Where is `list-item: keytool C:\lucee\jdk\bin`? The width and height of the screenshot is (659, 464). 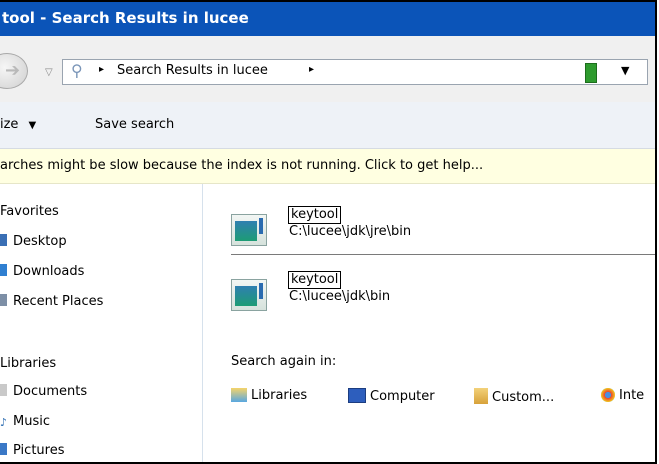 list-item: keytool C:\lucee\jdk\bin is located at coordinates (443, 294).